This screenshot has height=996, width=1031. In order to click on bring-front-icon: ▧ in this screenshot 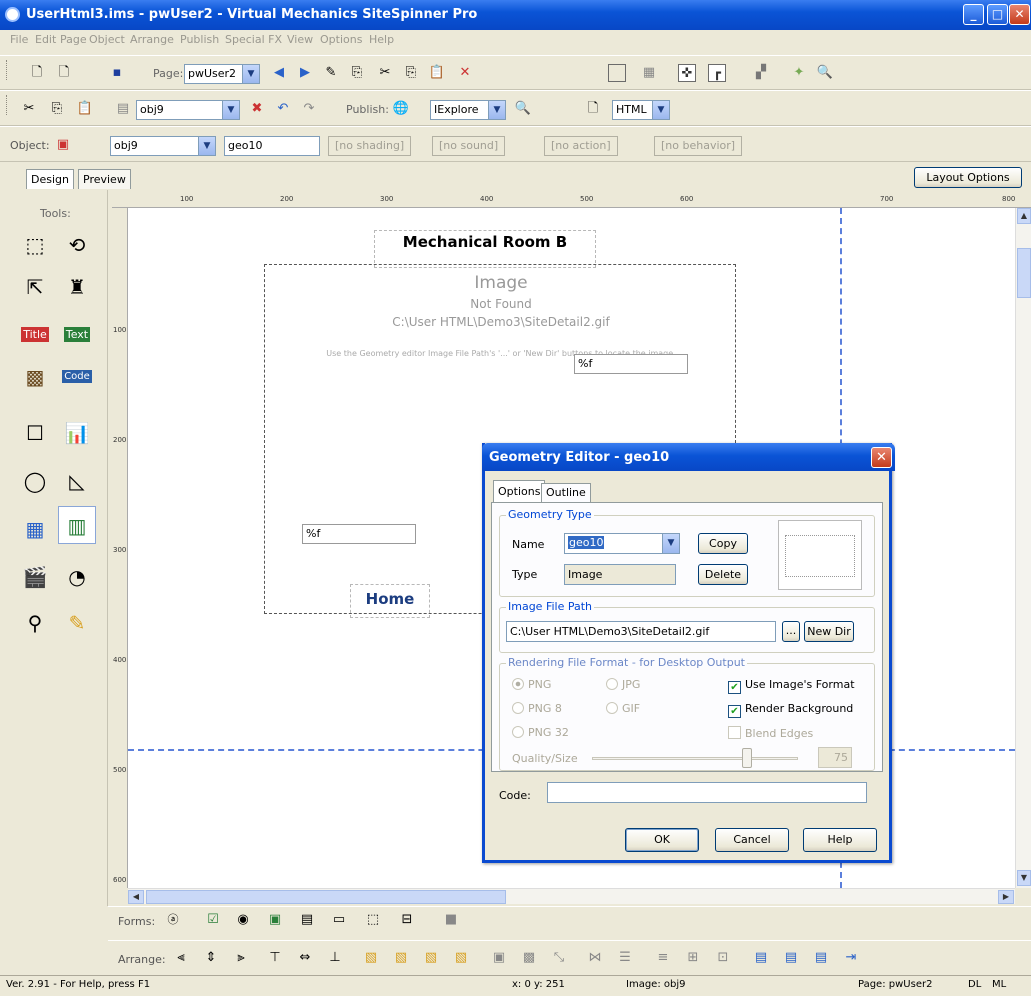, I will do `click(371, 958)`.